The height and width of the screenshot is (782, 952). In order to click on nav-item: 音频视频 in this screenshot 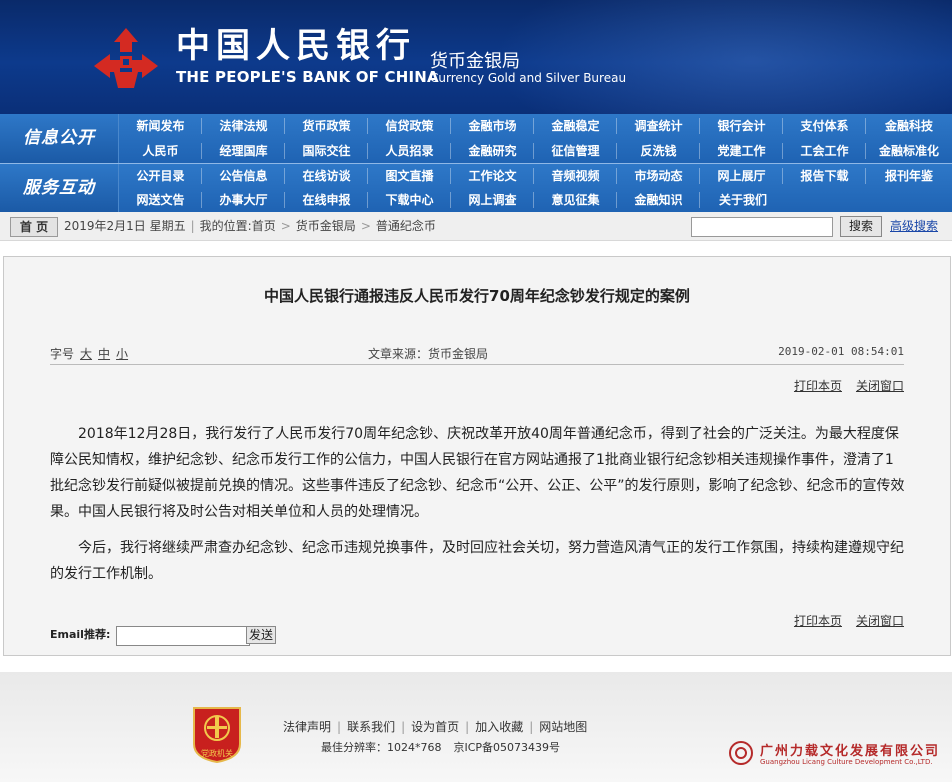, I will do `click(575, 176)`.